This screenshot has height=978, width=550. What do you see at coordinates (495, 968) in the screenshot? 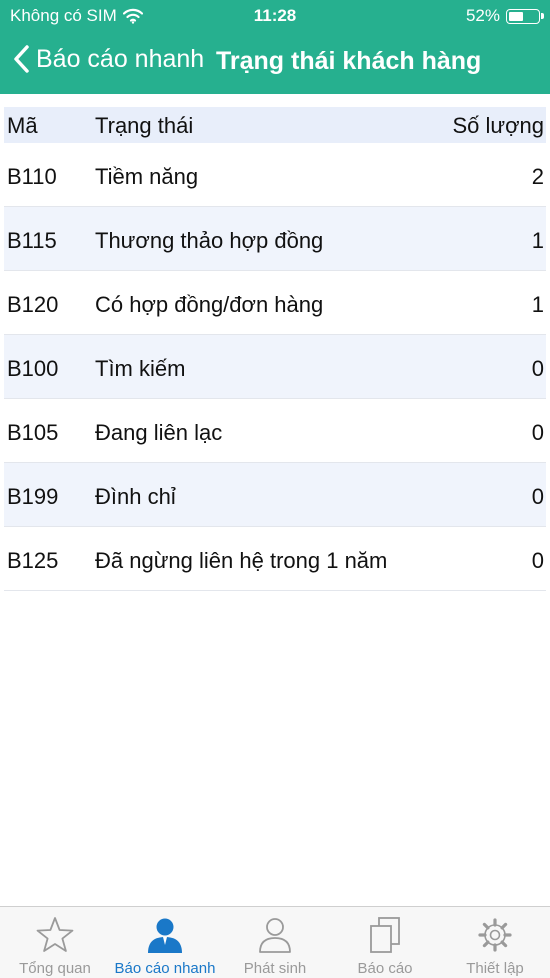
I see `tab-label: Thiết lập` at bounding box center [495, 968].